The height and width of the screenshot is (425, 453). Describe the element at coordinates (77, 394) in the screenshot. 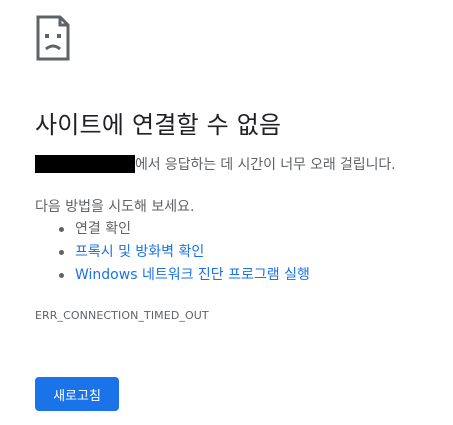

I see `reload-button: 새로고침` at that location.